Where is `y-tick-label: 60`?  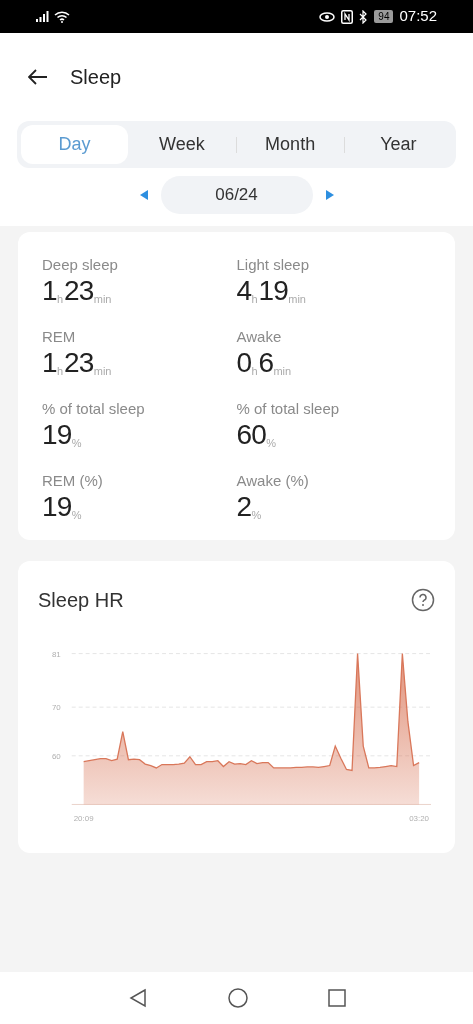
y-tick-label: 60 is located at coordinates (56, 756).